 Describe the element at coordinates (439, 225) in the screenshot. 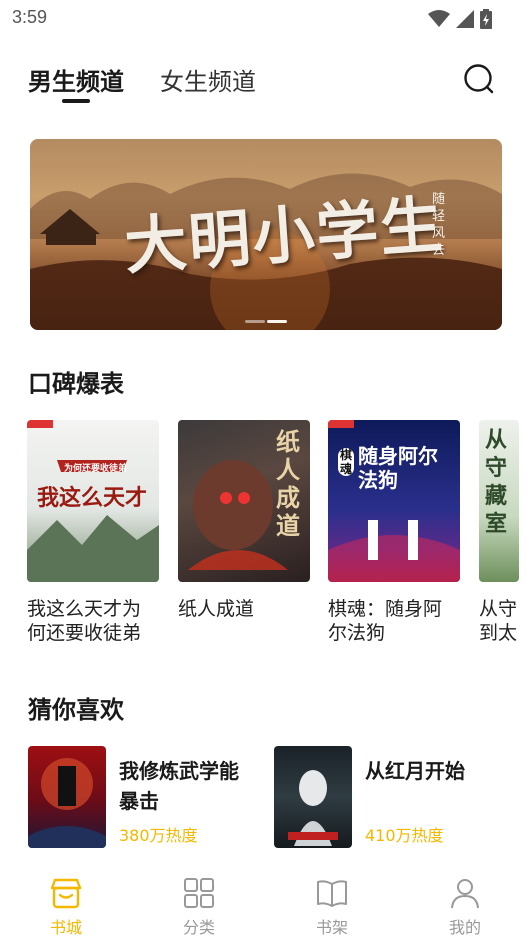

I see `banner-author: 随轻风去` at that location.